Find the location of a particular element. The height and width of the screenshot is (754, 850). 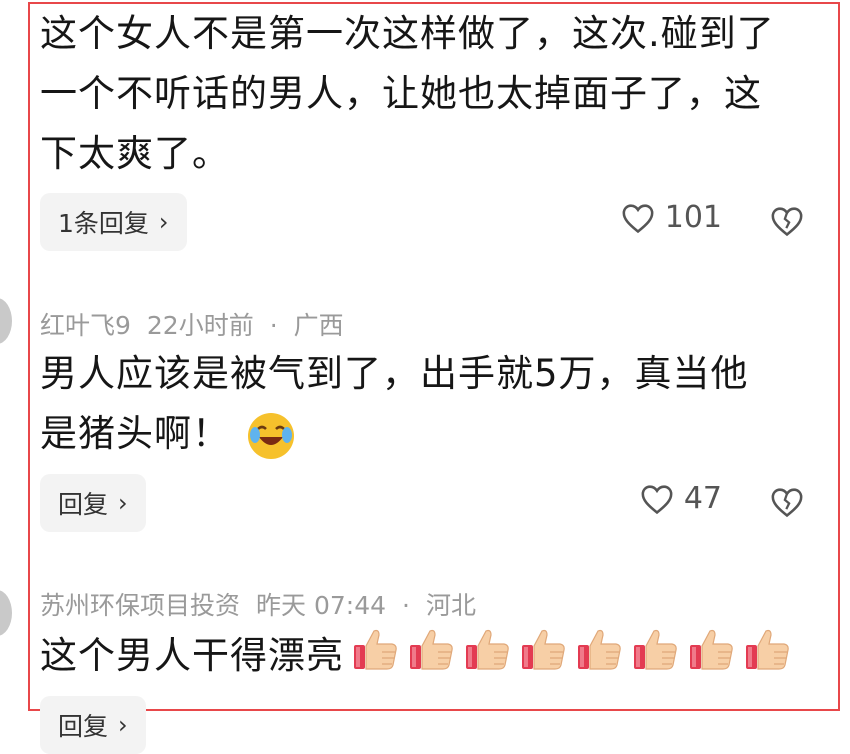

region: 广西 is located at coordinates (318, 325).